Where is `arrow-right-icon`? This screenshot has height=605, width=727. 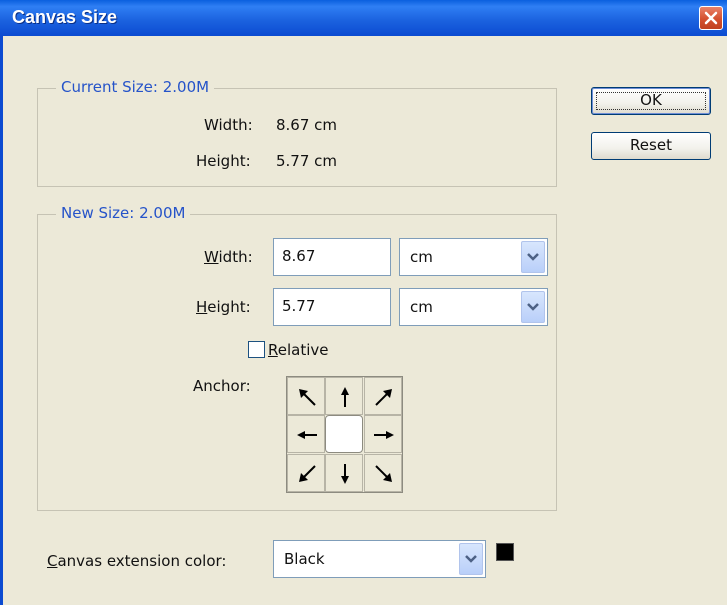
arrow-right-icon is located at coordinates (384, 435).